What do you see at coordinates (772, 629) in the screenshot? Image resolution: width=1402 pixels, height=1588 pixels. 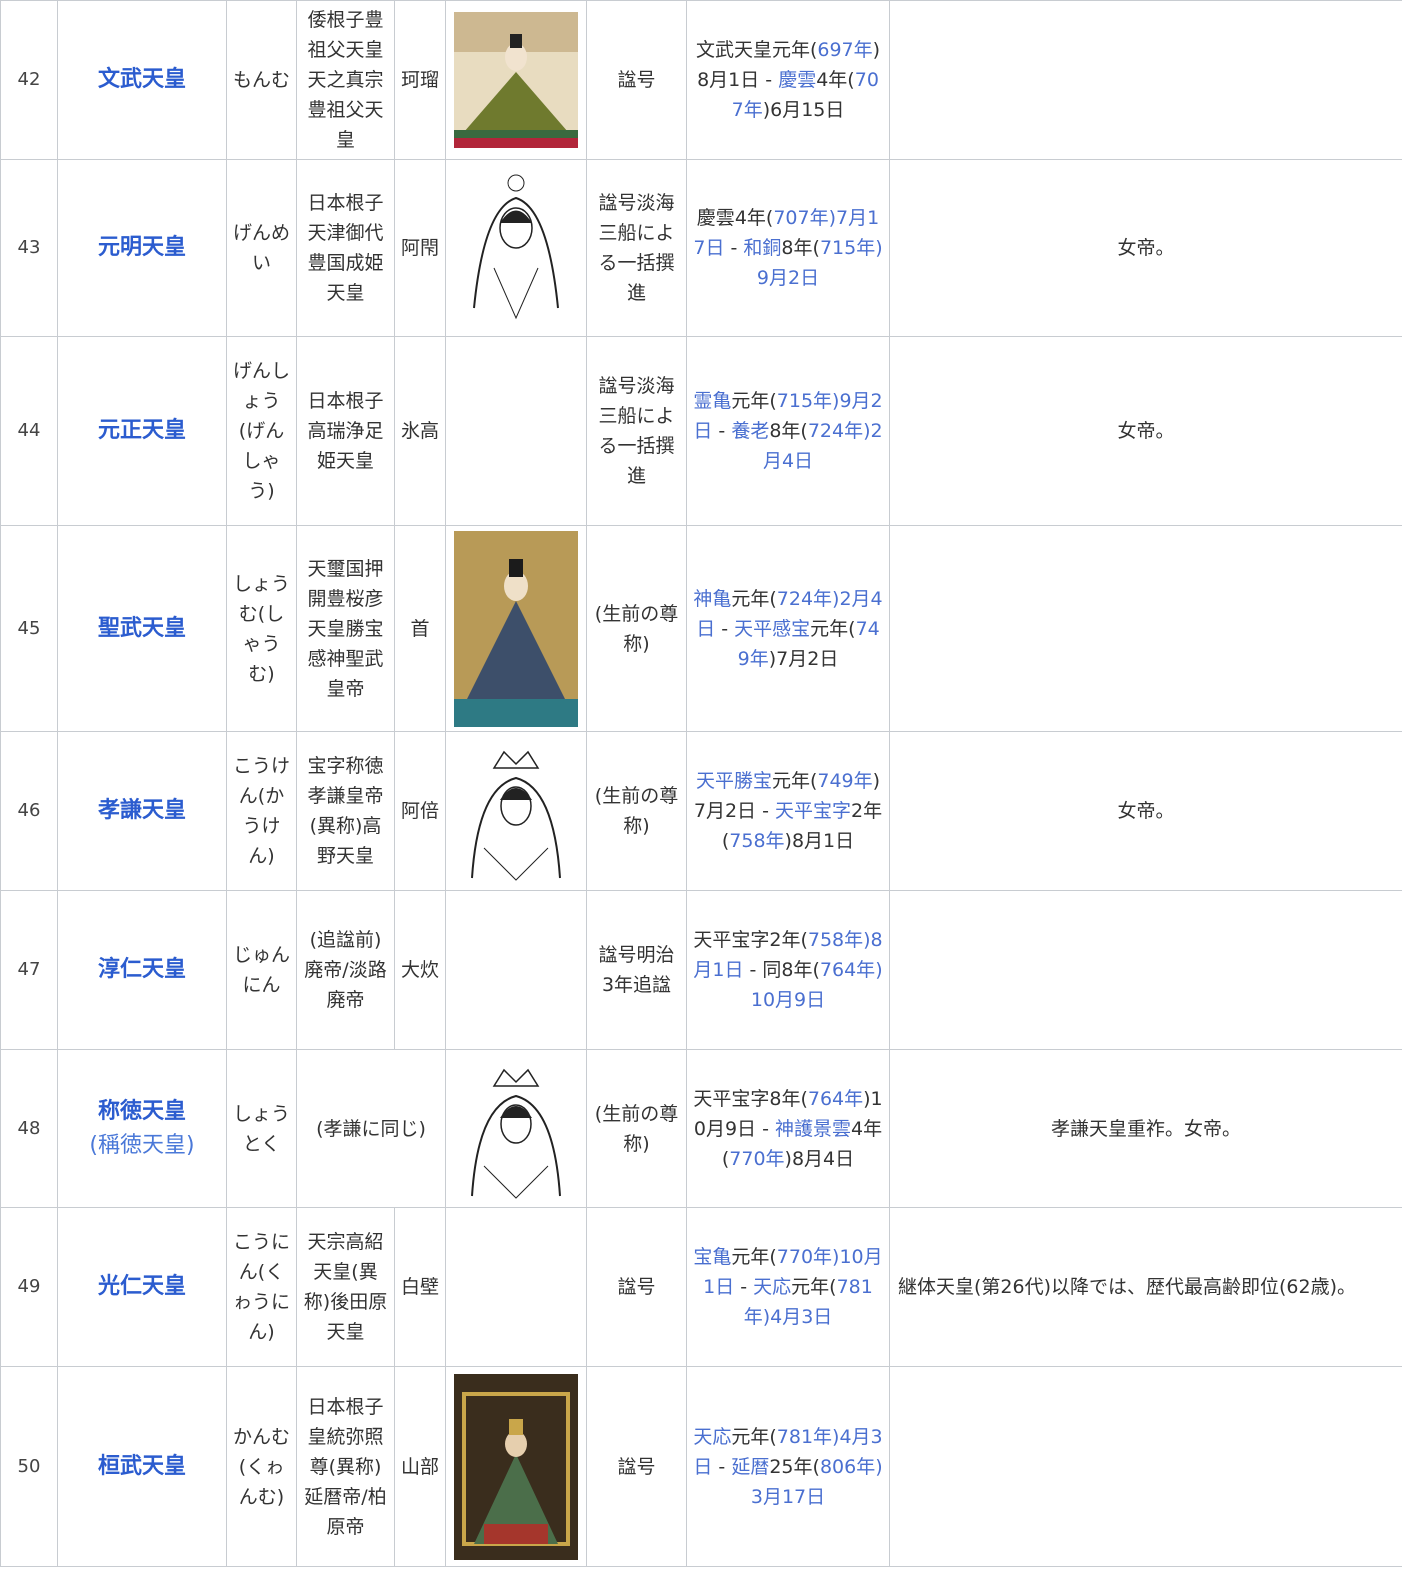 I see `era-link: 天平感宝` at bounding box center [772, 629].